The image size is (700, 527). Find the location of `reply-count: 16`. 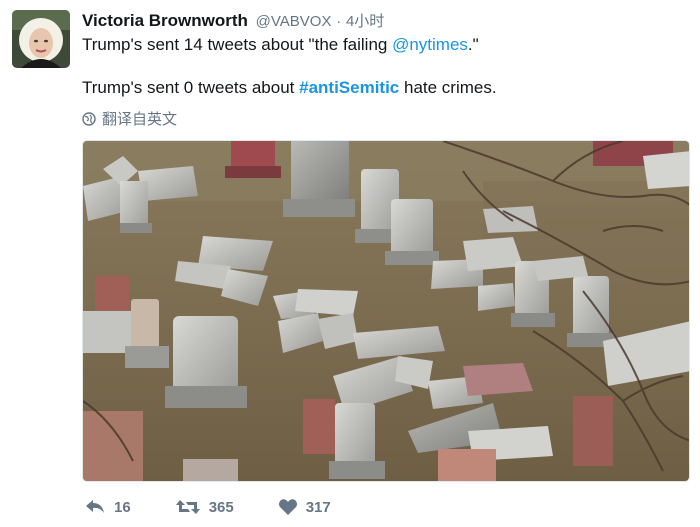

reply-count: 16 is located at coordinates (122, 507).